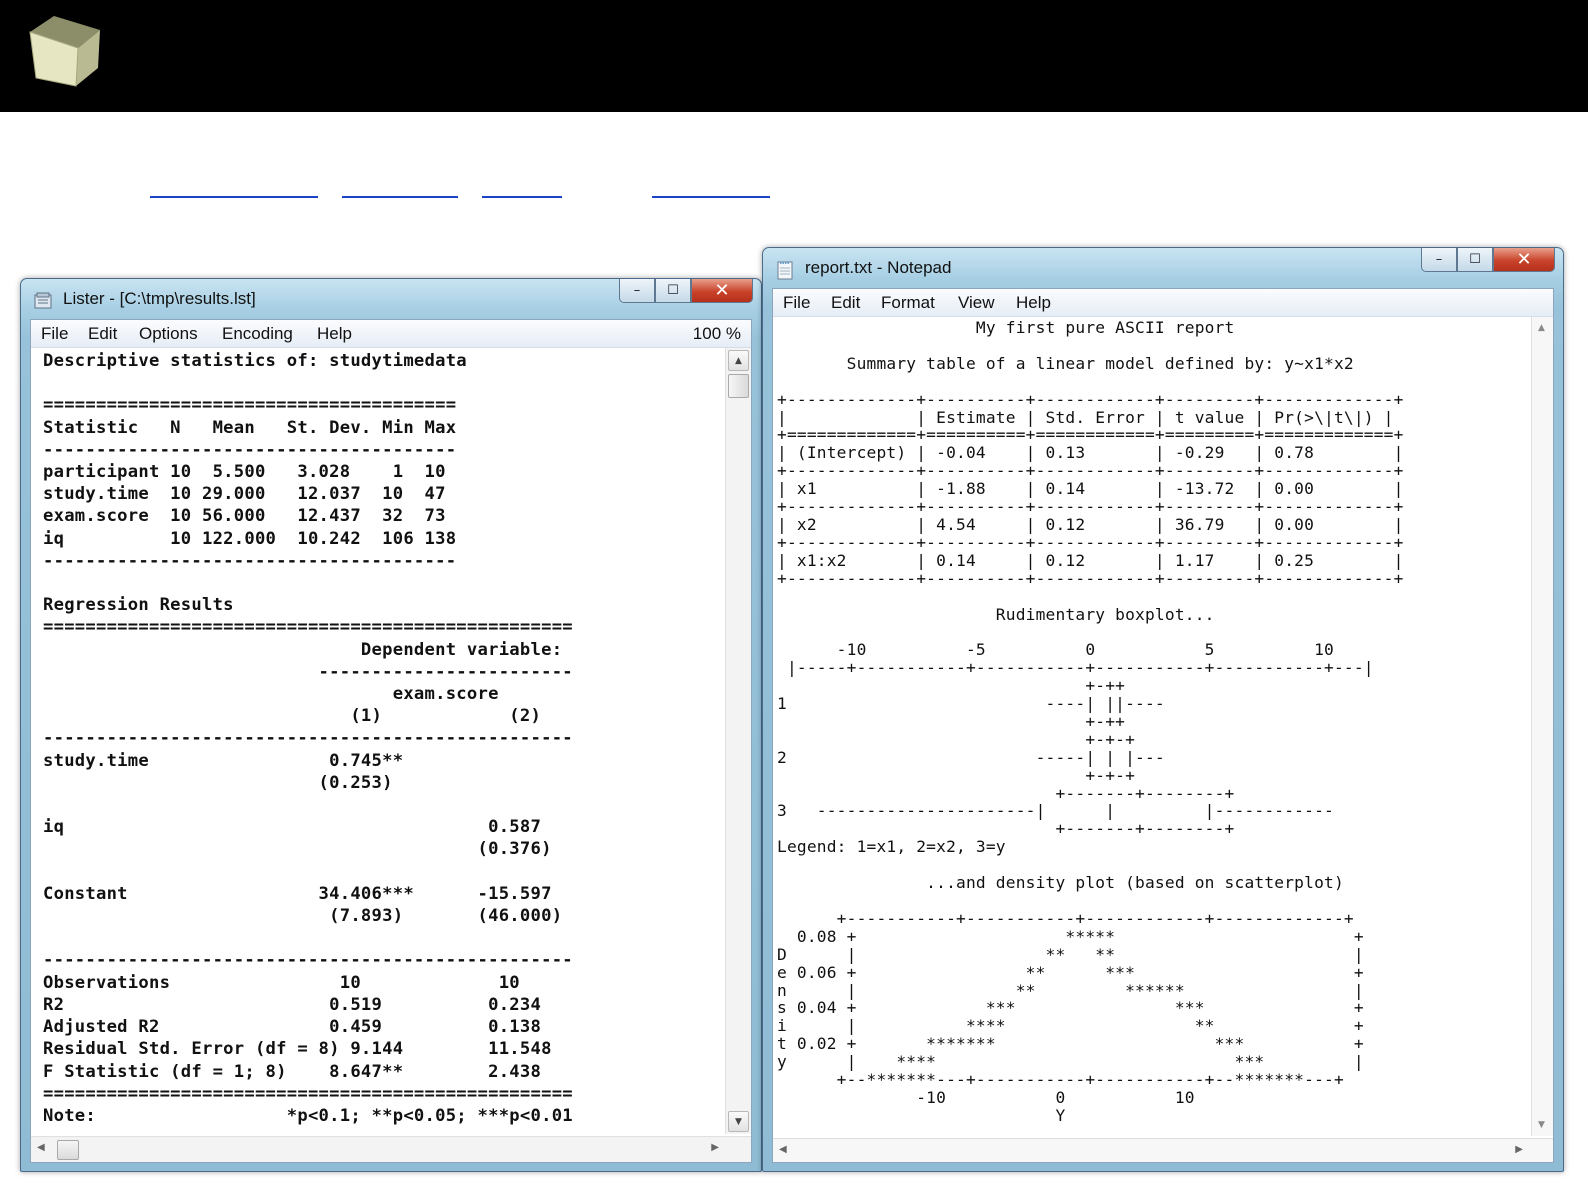 The width and height of the screenshot is (1588, 1190). What do you see at coordinates (716, 333) in the screenshot?
I see `zoom-level: 100 %` at bounding box center [716, 333].